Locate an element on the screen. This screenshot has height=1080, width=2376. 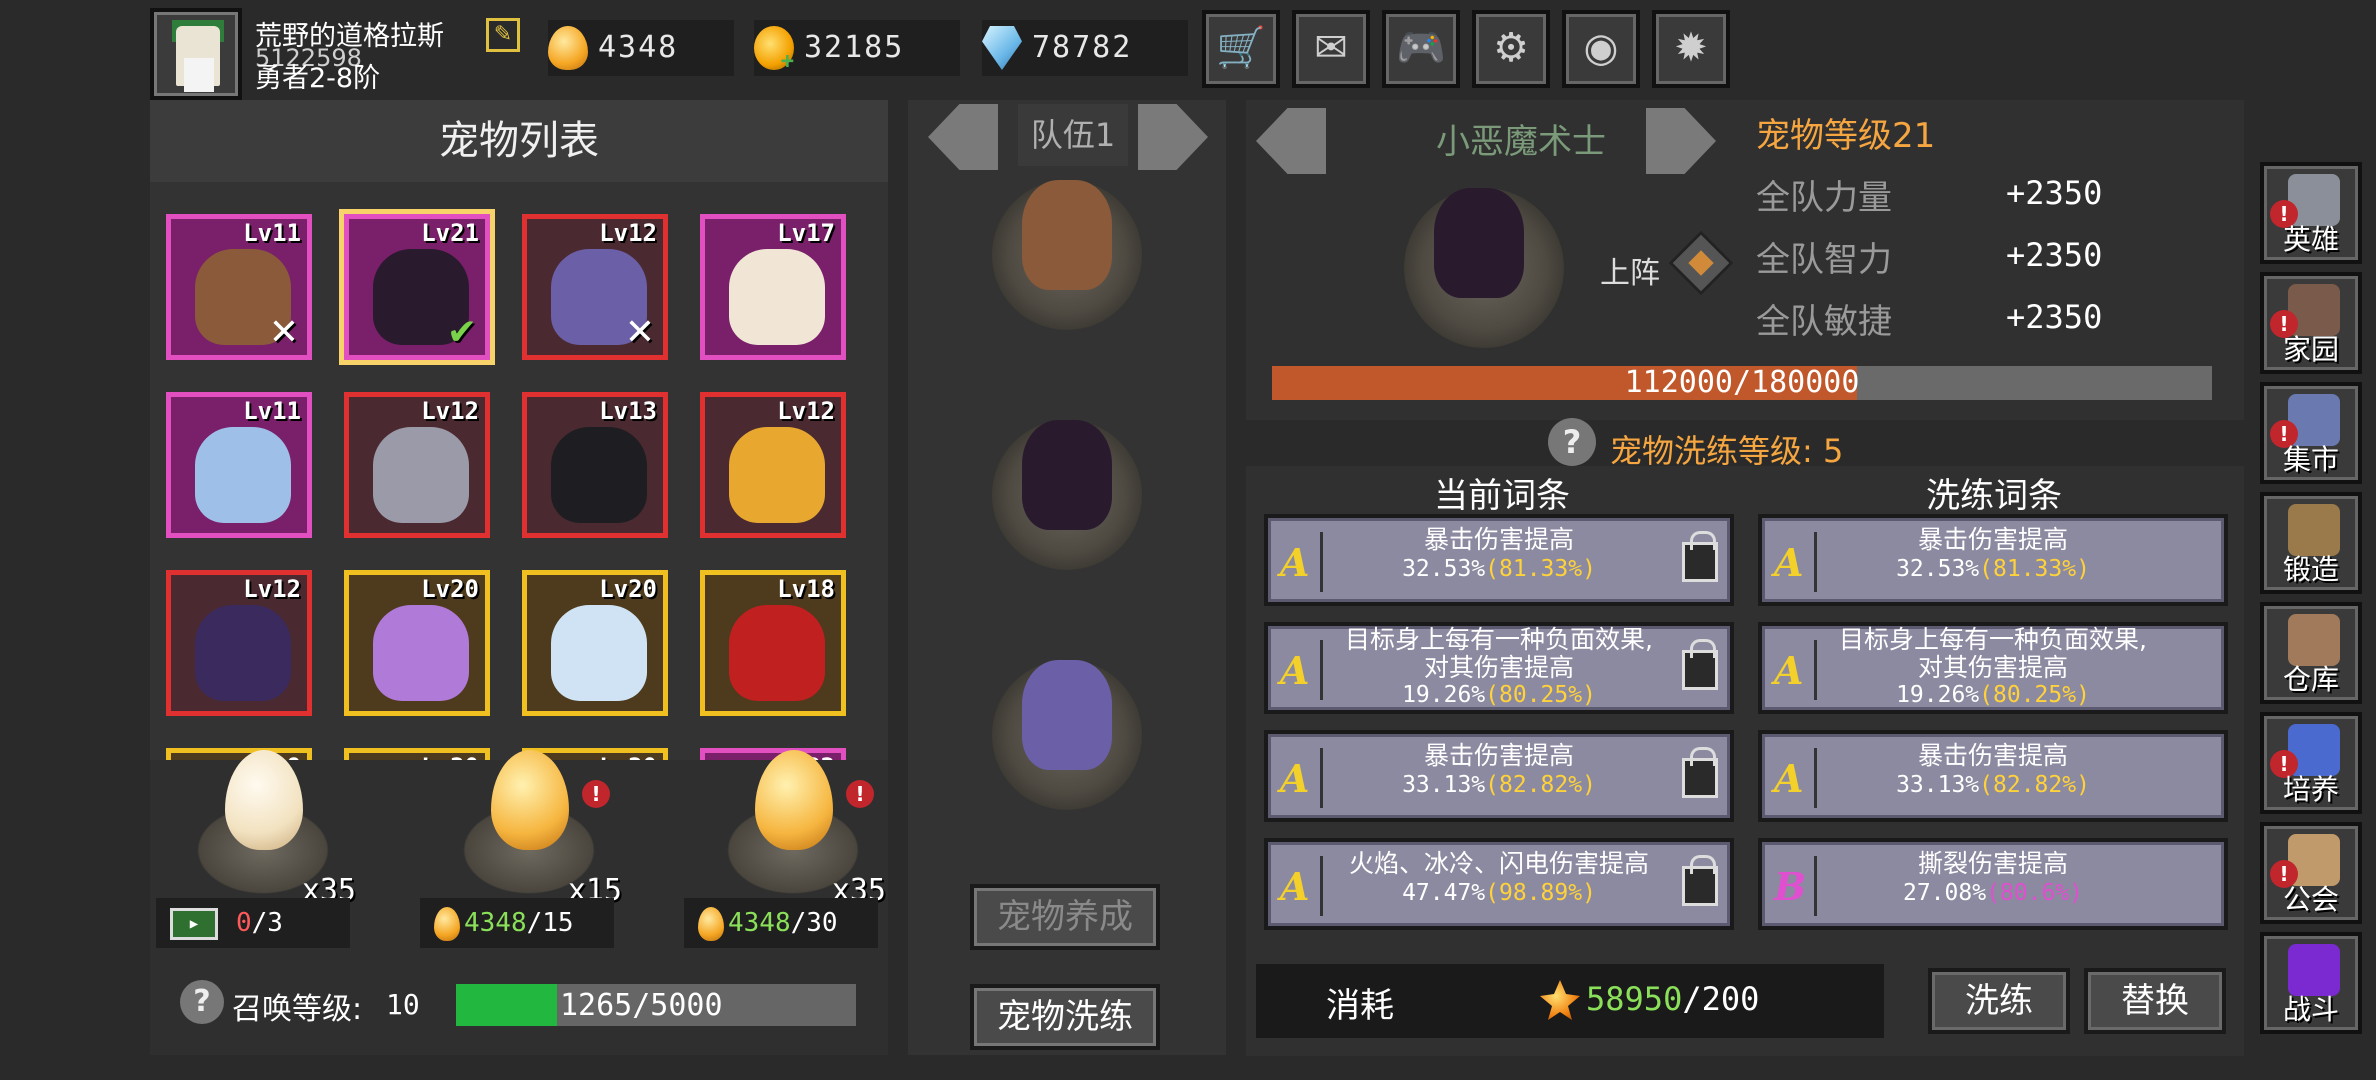
sidebar-battle-button: 战斗 is located at coordinates (2311, 983).